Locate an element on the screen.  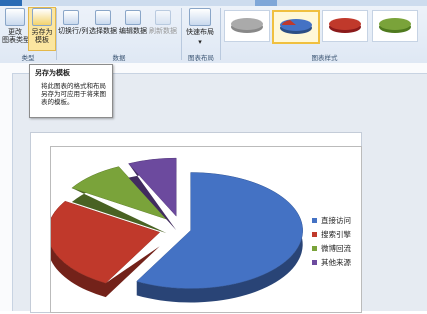
legend-label: 搜索引擎 is located at coordinates (336, 234).